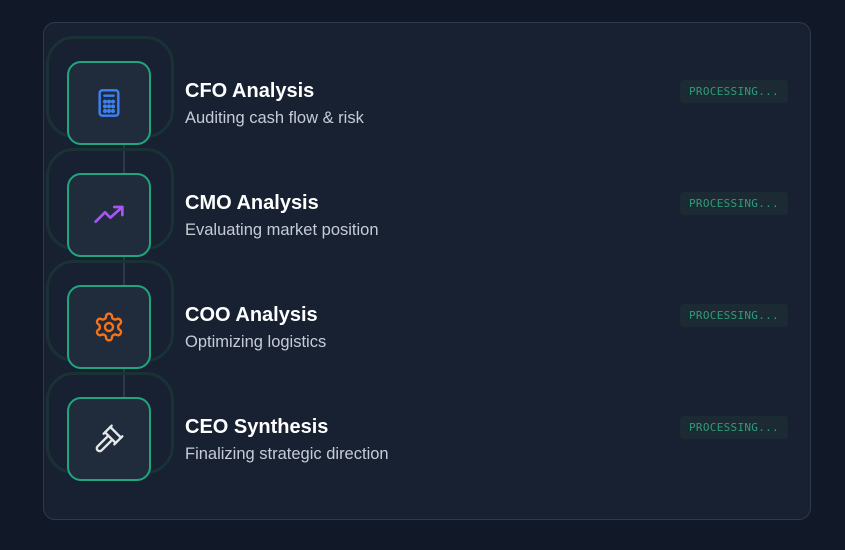 The image size is (845, 550). I want to click on step-title: CFO Analysis, so click(250, 91).